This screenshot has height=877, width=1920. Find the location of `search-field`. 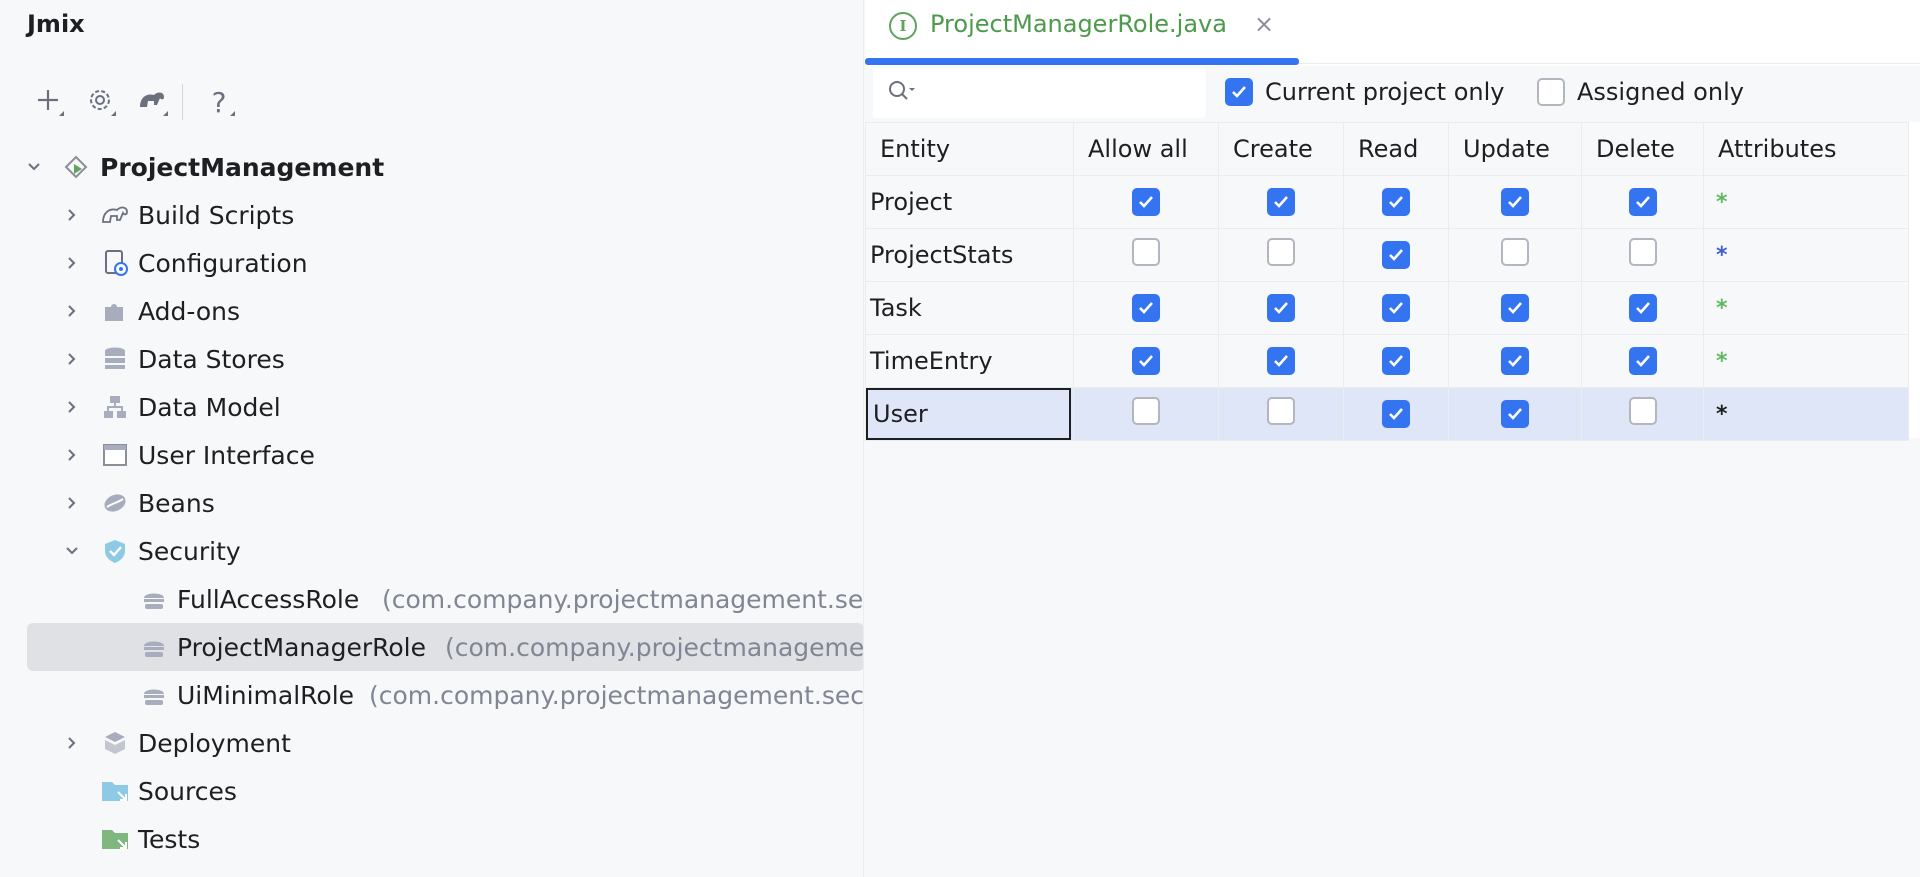

search-field is located at coordinates (1039, 93).